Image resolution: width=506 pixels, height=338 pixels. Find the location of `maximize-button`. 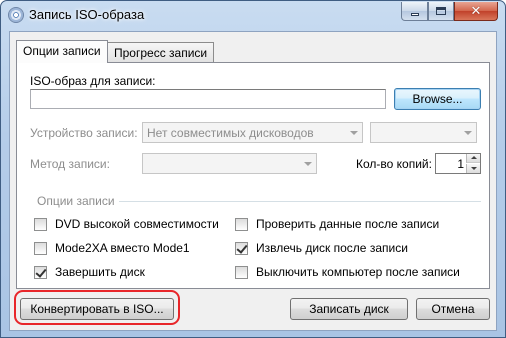

maximize-button is located at coordinates (441, 11).